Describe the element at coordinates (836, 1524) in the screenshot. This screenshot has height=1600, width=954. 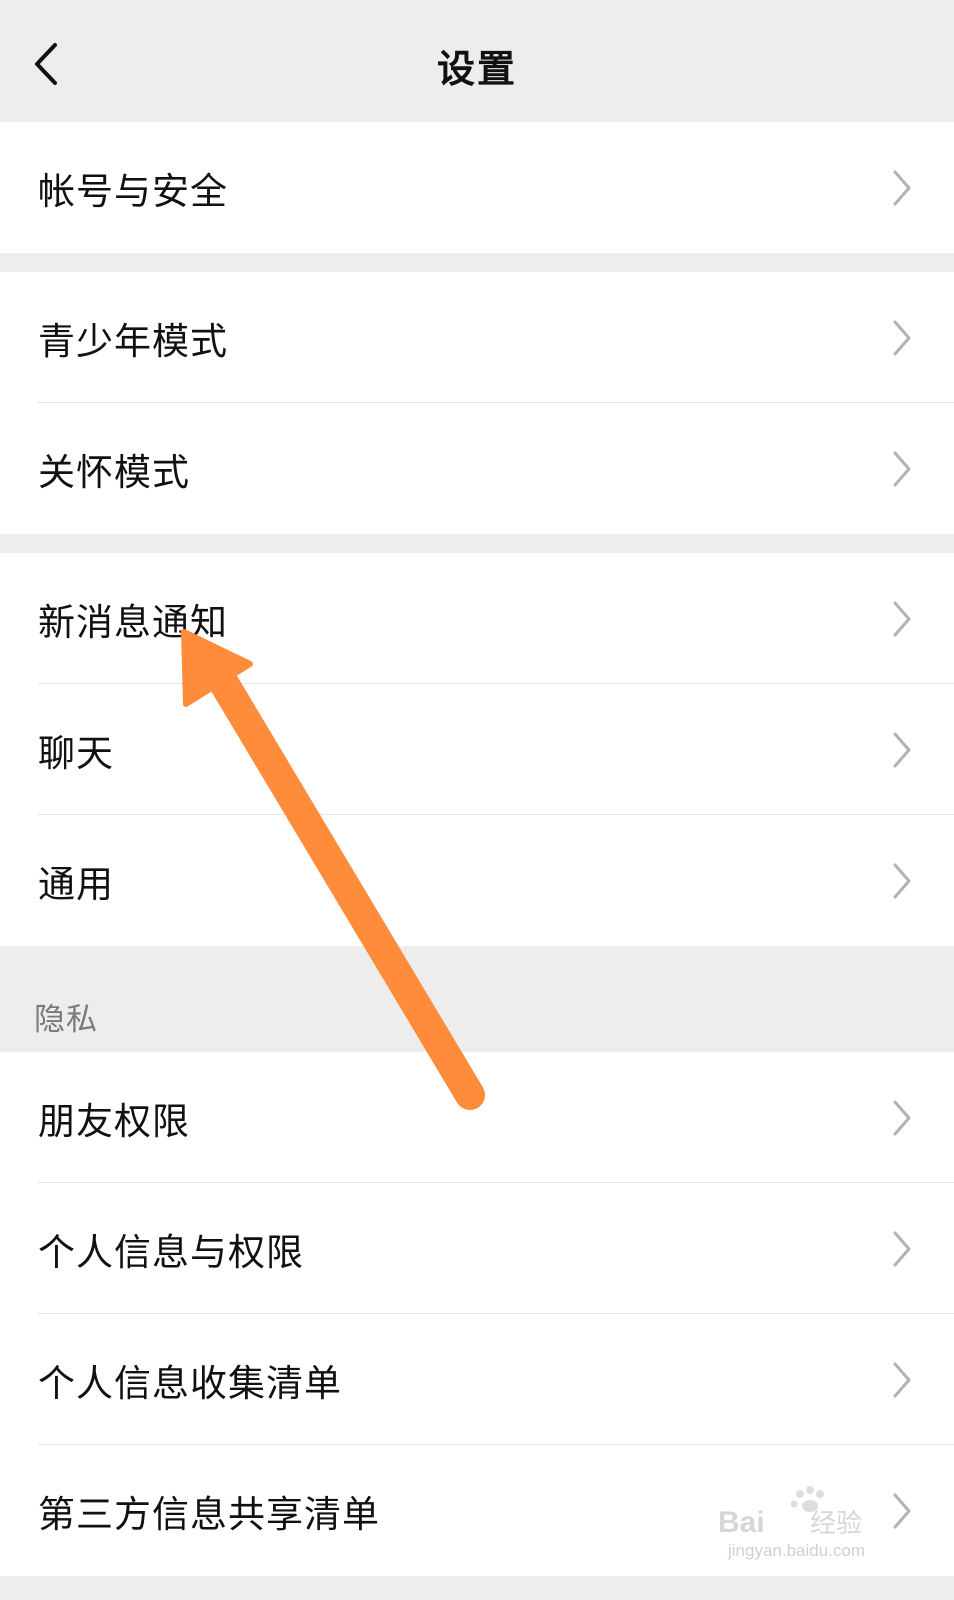
I see `watermark-brand-suffix: 经验` at that location.